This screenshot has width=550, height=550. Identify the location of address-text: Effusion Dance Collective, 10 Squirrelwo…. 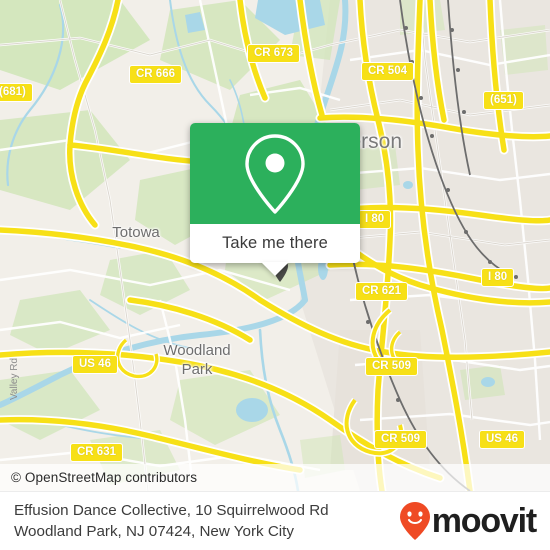
(199, 521).